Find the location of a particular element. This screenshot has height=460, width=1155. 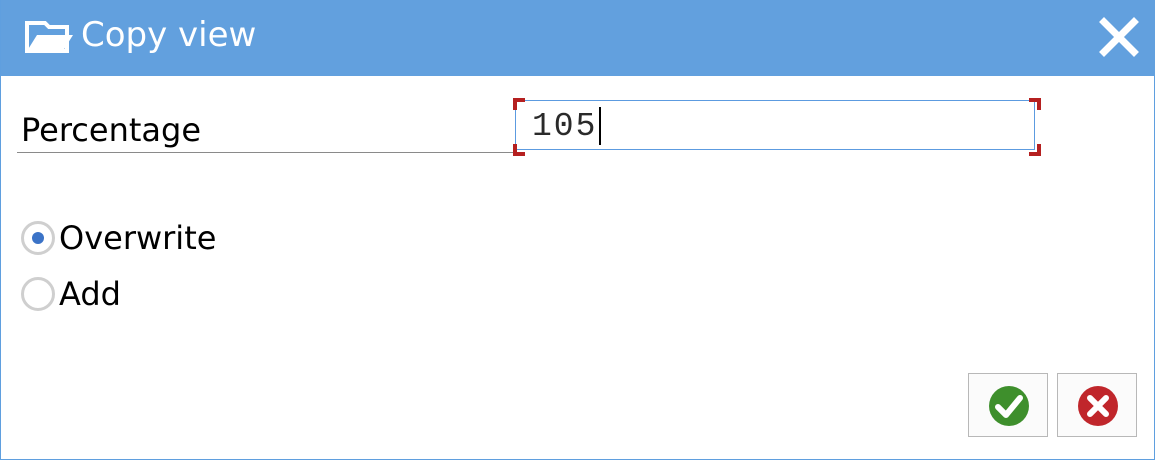

checkmark-icon is located at coordinates (1009, 406).